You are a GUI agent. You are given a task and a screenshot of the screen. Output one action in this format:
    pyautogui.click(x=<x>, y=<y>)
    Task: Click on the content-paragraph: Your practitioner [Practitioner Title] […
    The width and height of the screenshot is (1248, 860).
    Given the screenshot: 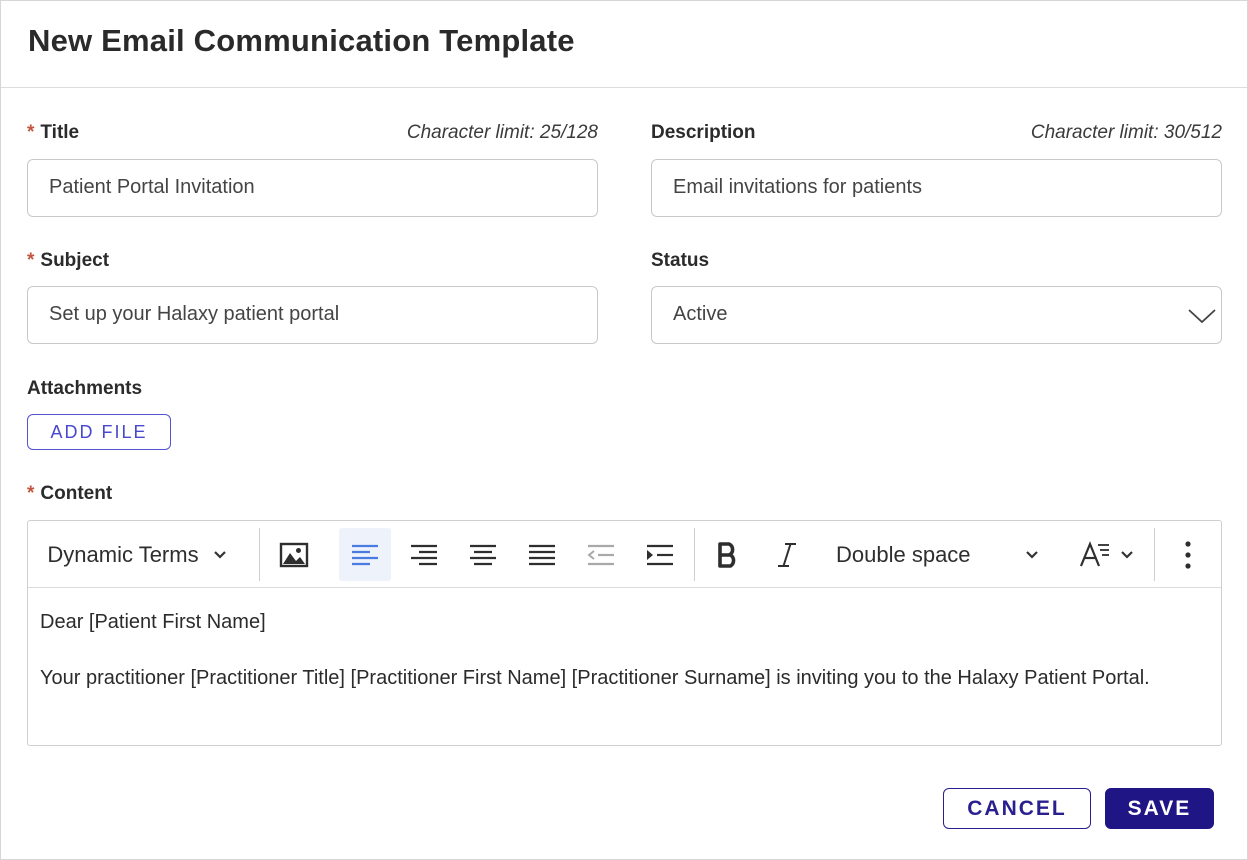 What is the action you would take?
    pyautogui.click(x=595, y=678)
    